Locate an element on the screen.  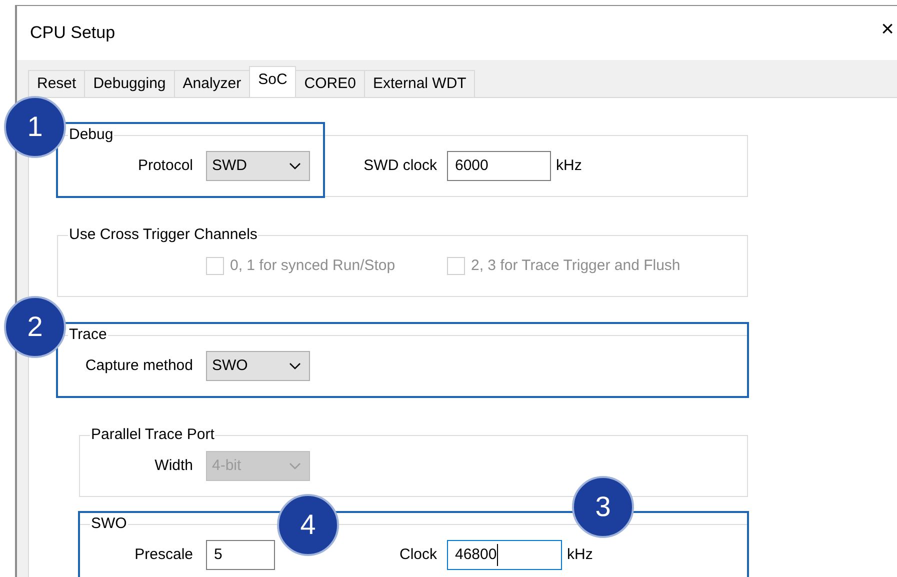
checkbox-label: 2, 3 for Trace Trigger and Flush is located at coordinates (575, 266).